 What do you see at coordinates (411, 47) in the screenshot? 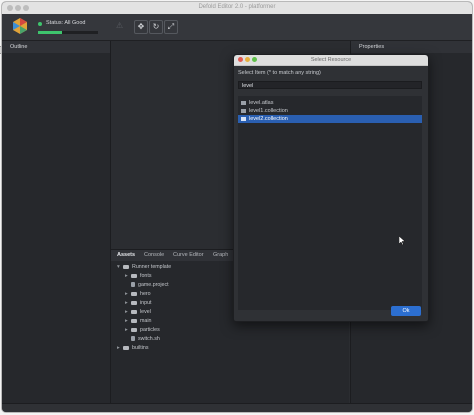
I see `properties-header: Properties` at bounding box center [411, 47].